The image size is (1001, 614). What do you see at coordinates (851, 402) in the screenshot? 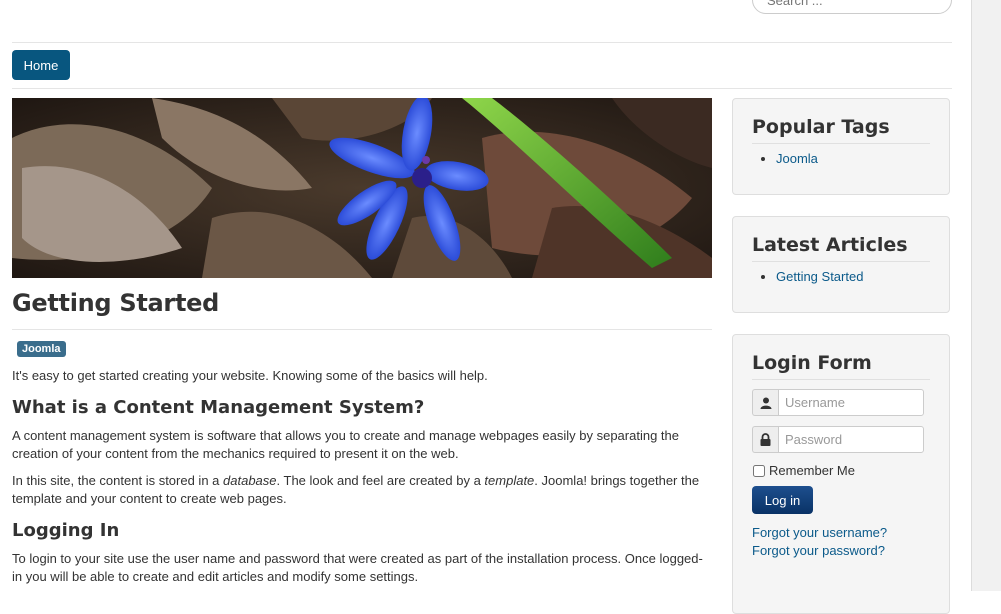
I see `username-field` at bounding box center [851, 402].